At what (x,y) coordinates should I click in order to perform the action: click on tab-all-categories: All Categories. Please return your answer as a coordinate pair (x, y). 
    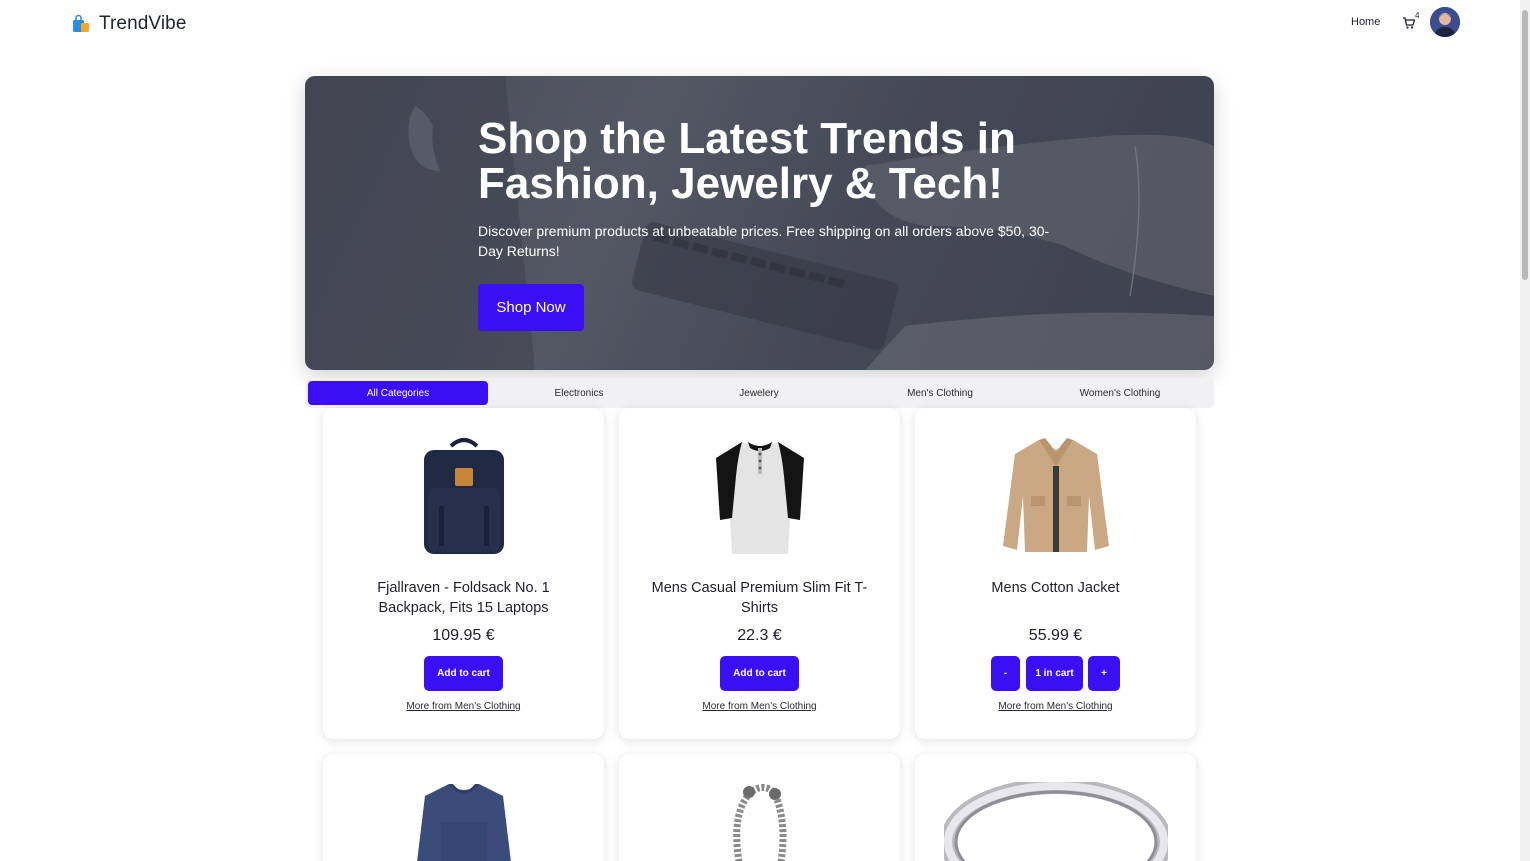
    Looking at the image, I should click on (398, 393).